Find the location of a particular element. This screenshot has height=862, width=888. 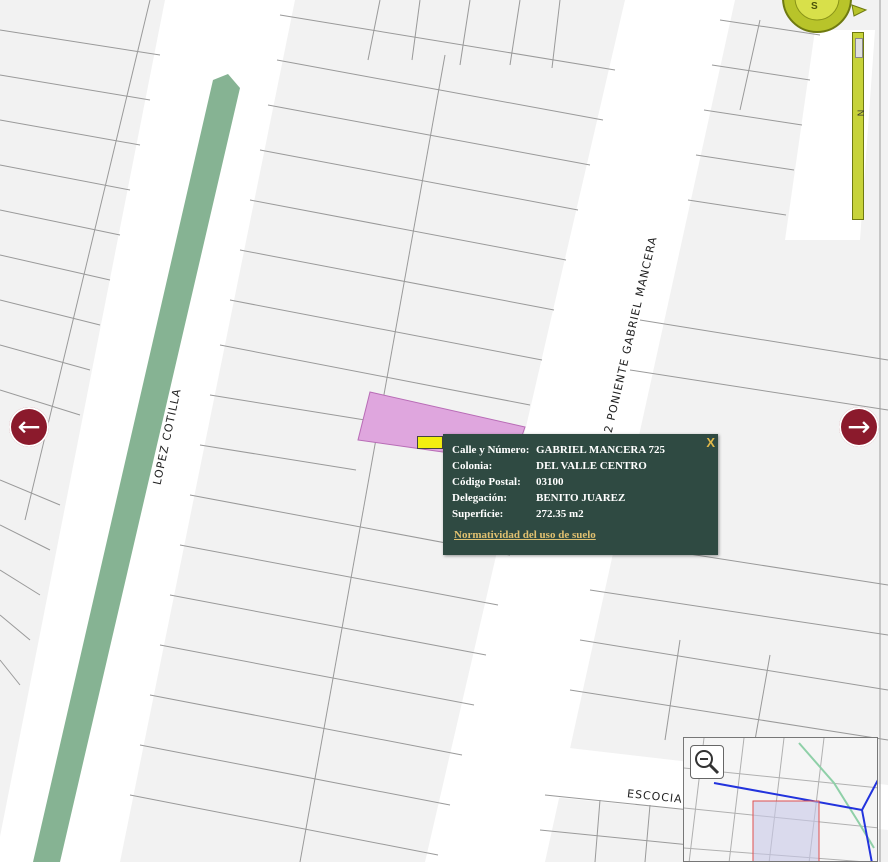

pan-right-button: → is located at coordinates (859, 427).